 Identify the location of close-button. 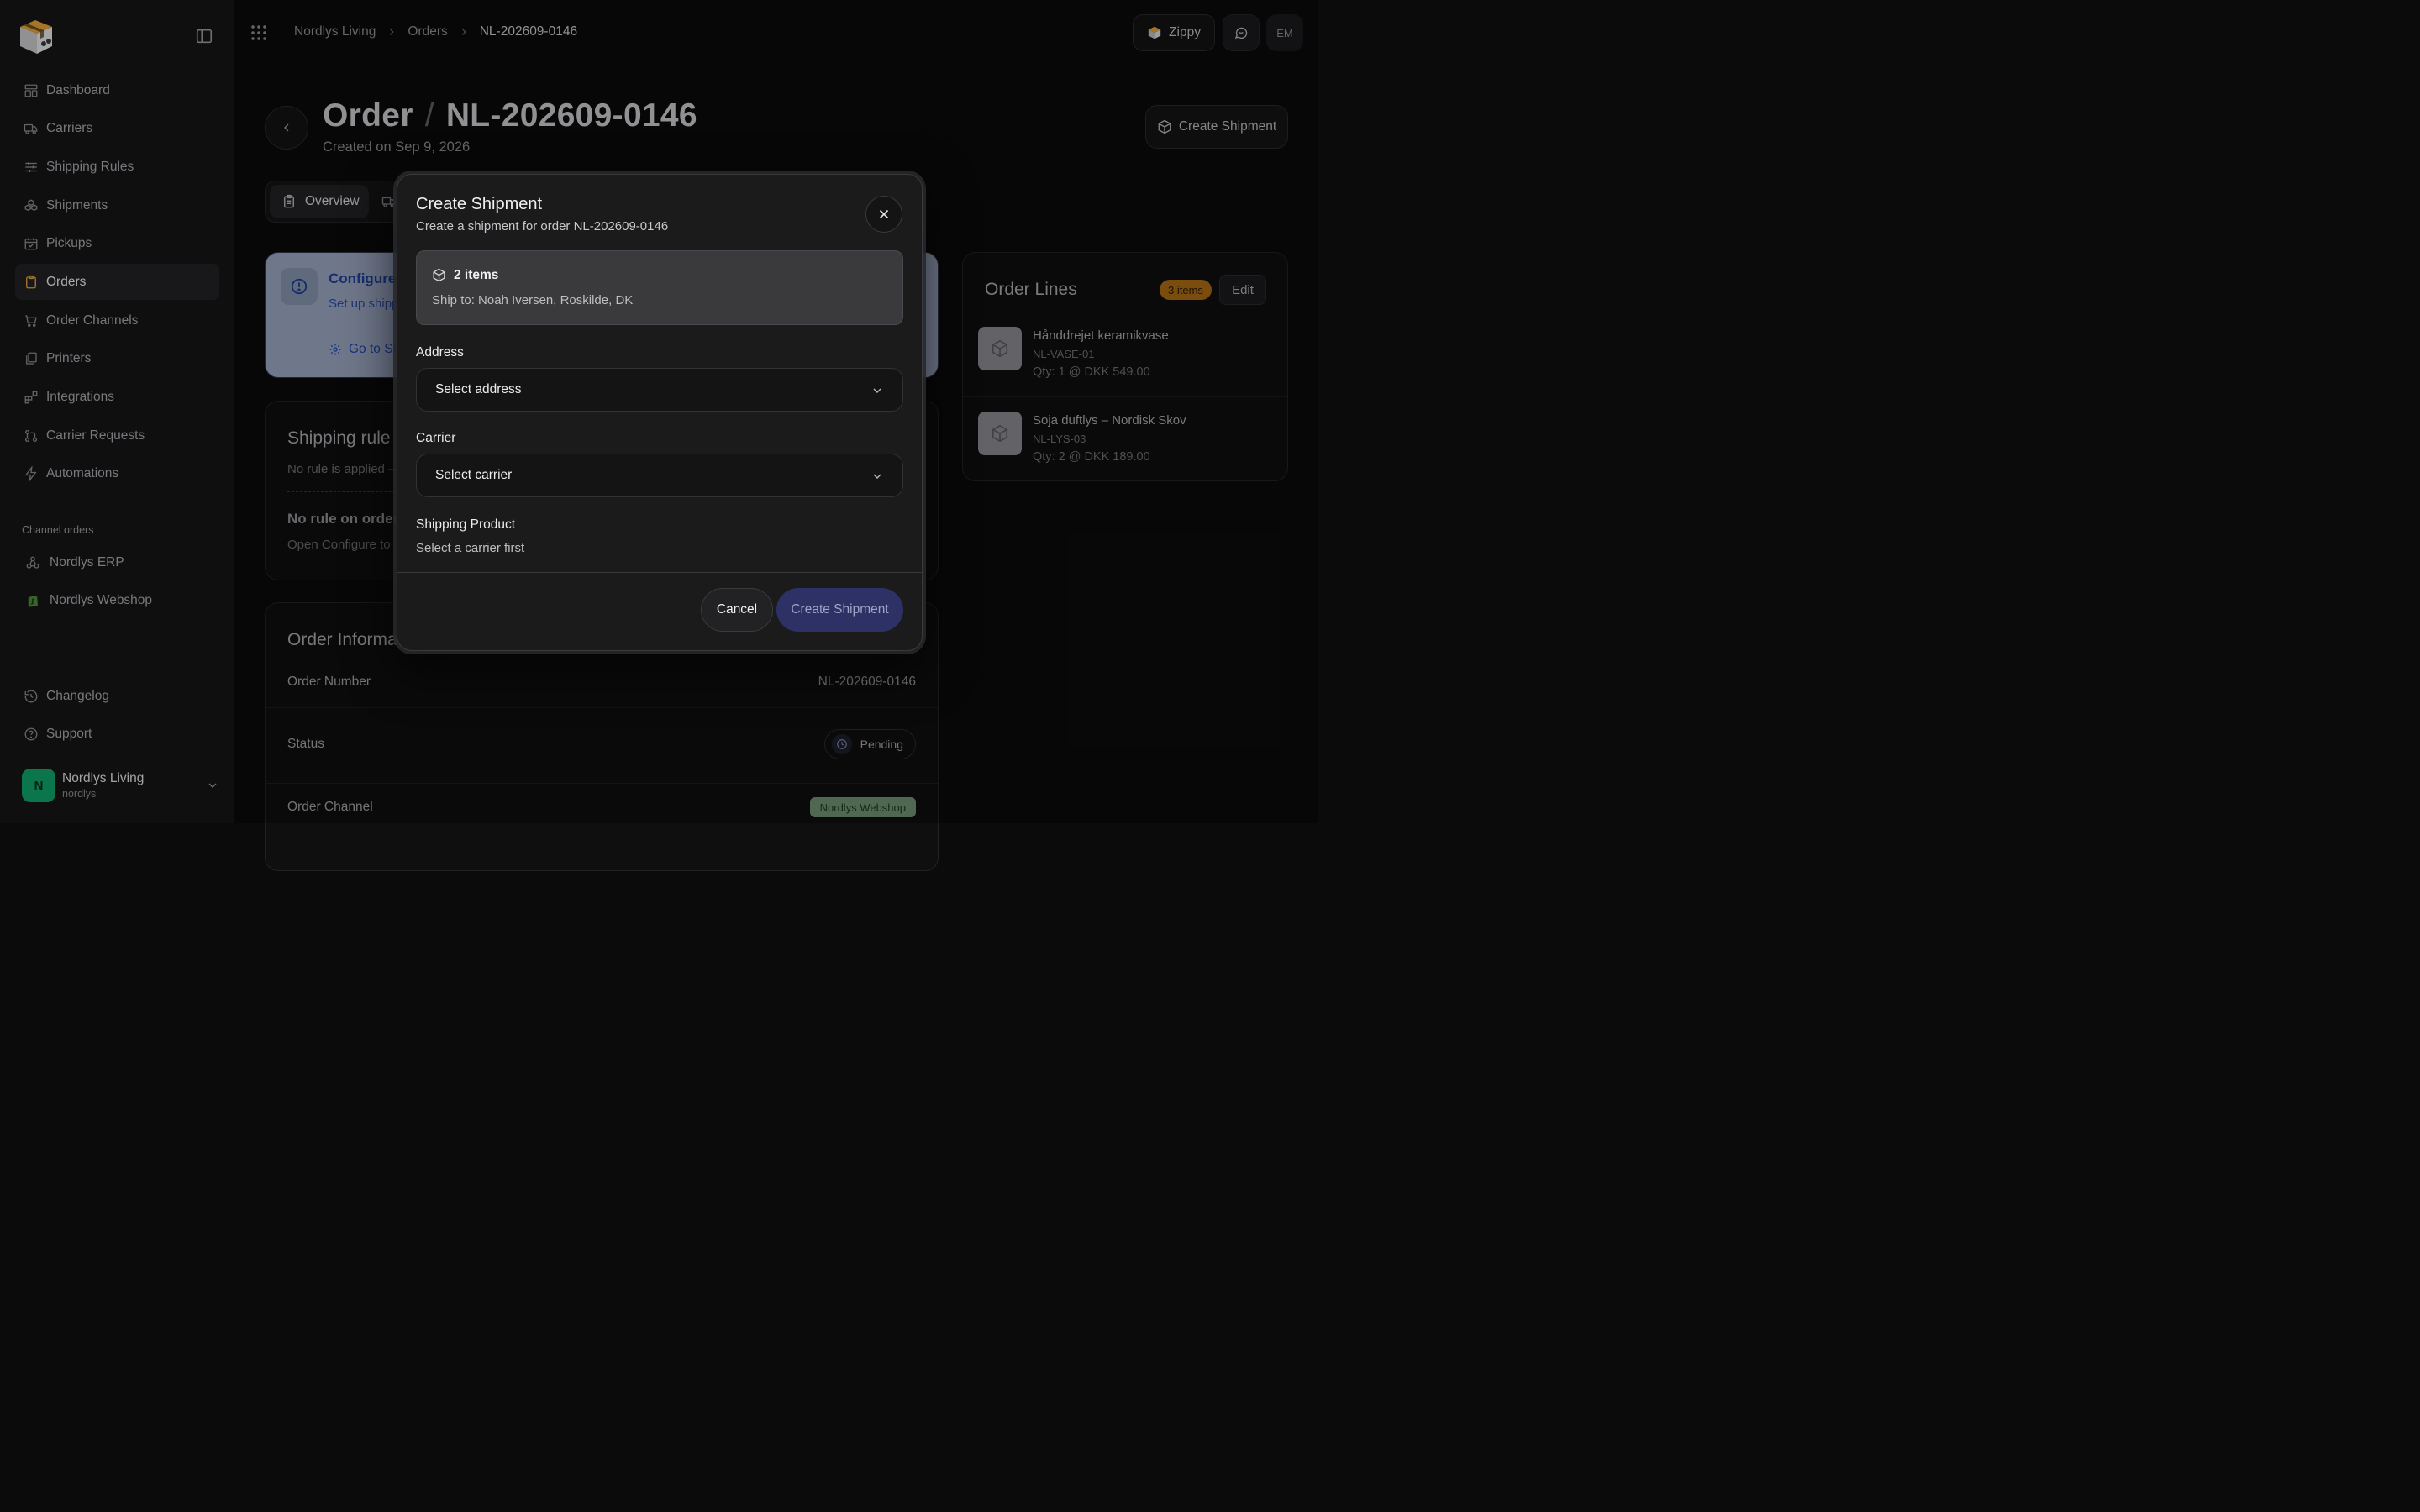
(883, 214).